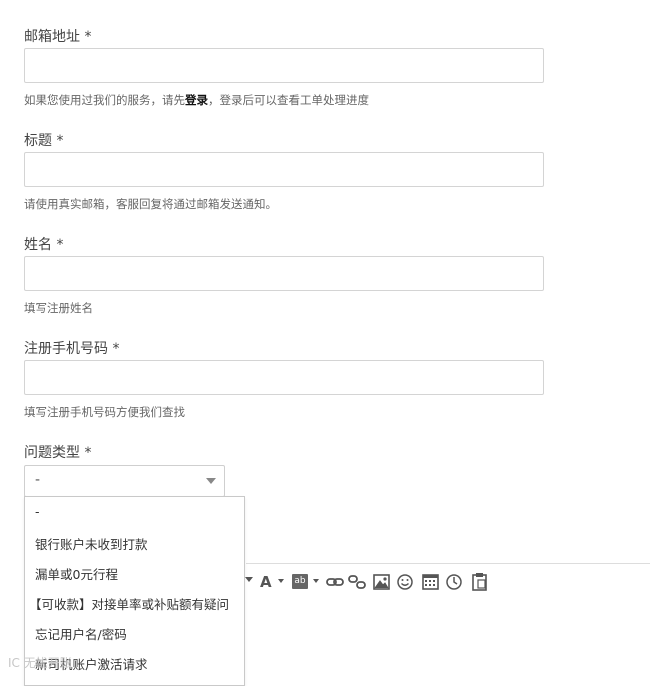 The width and height of the screenshot is (650, 686). Describe the element at coordinates (76, 573) in the screenshot. I see `dropdown-option: 漏单或0元行程` at that location.